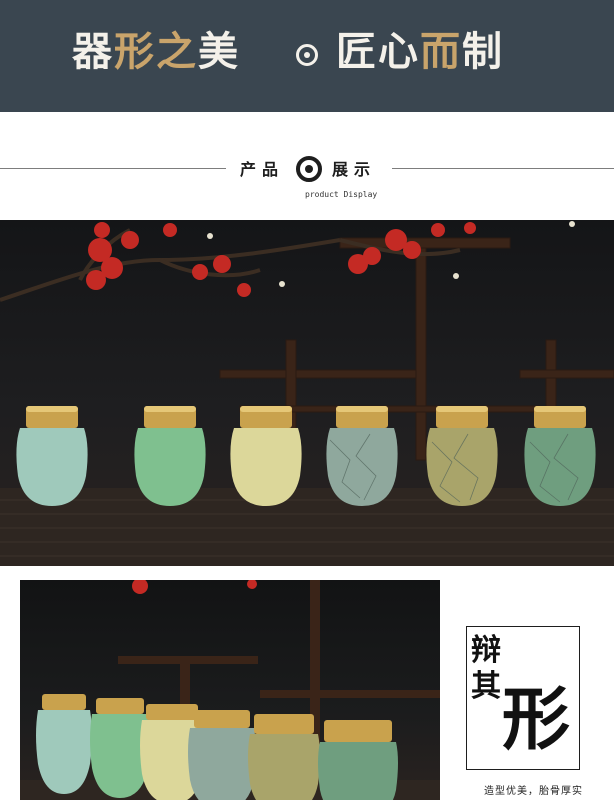 This screenshot has height=800, width=614. I want to click on section-heading: 产品 展示 product Display, so click(307, 166).